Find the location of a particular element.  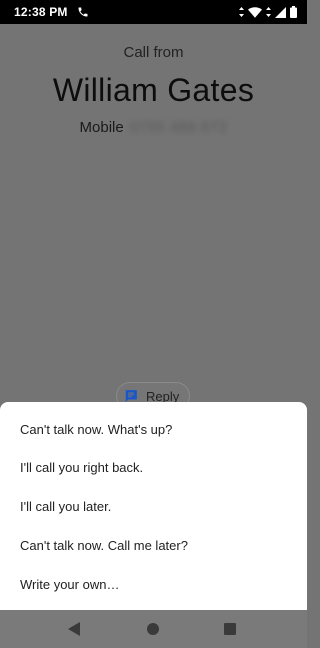

caller-number-line: Mobile 0755 488 672 is located at coordinates (153, 127).